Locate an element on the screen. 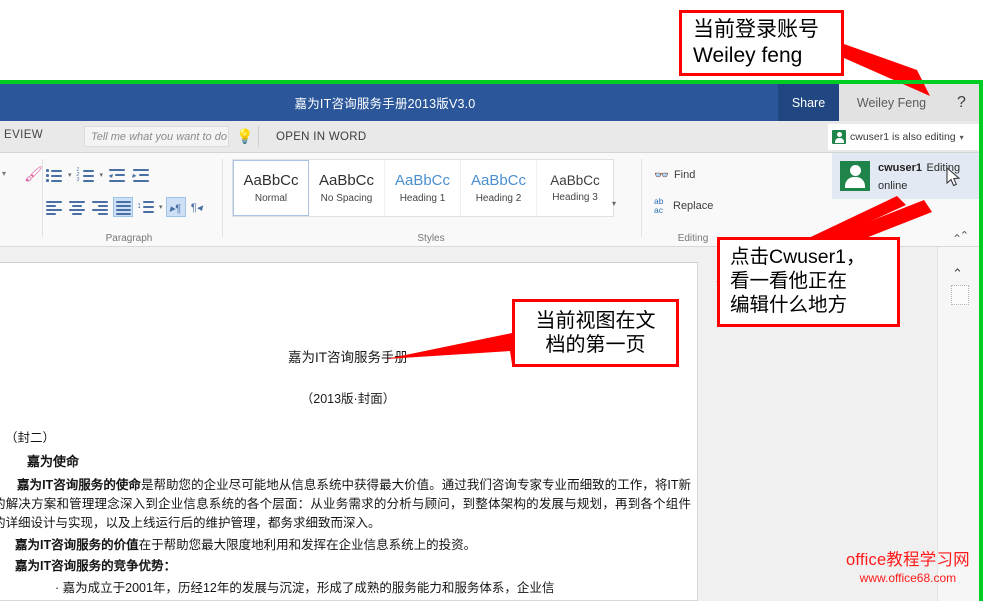  style-item-no-spacing: AaBbCc No Spacing is located at coordinates (347, 188).